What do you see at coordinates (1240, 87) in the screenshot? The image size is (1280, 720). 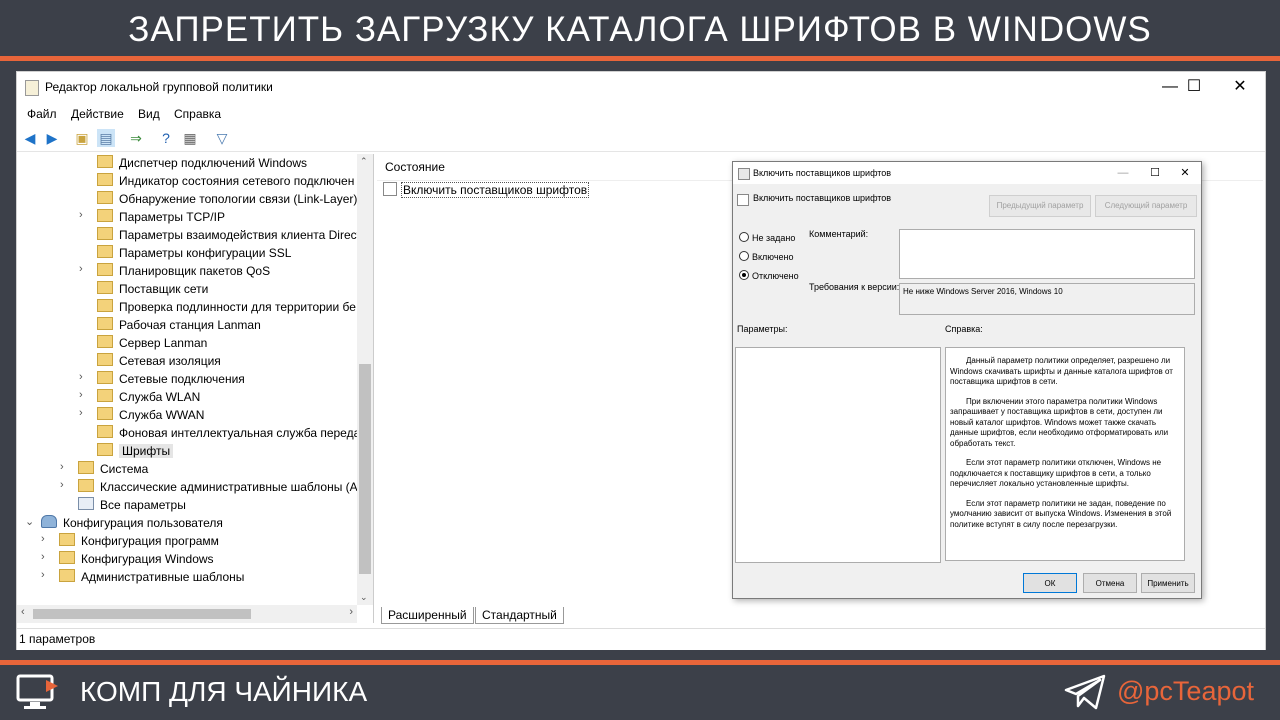 I see `close-button: ✕` at bounding box center [1240, 87].